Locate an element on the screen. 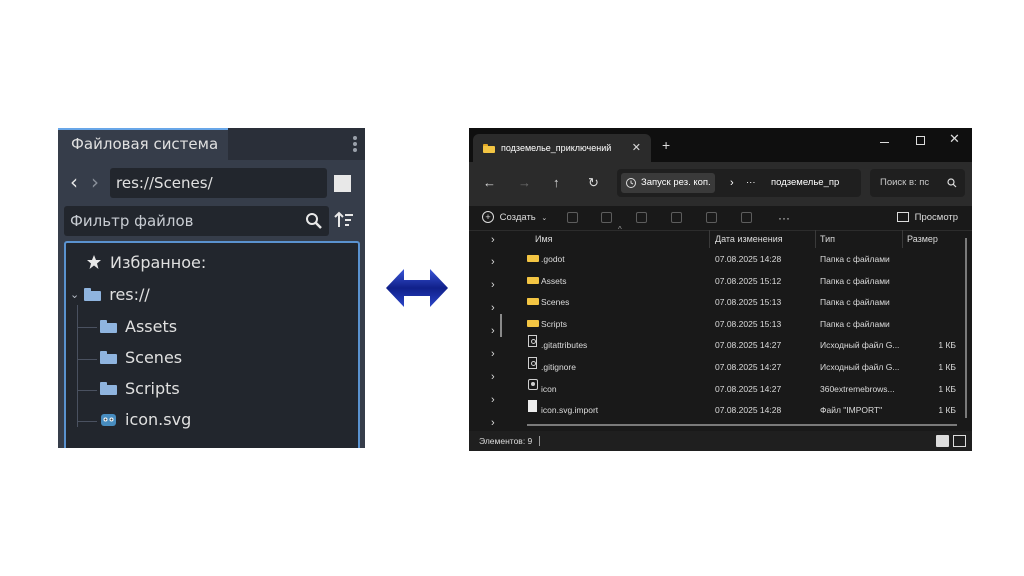 The height and width of the screenshot is (576, 1024). tree-item-favorites: Избранное: is located at coordinates (146, 262).